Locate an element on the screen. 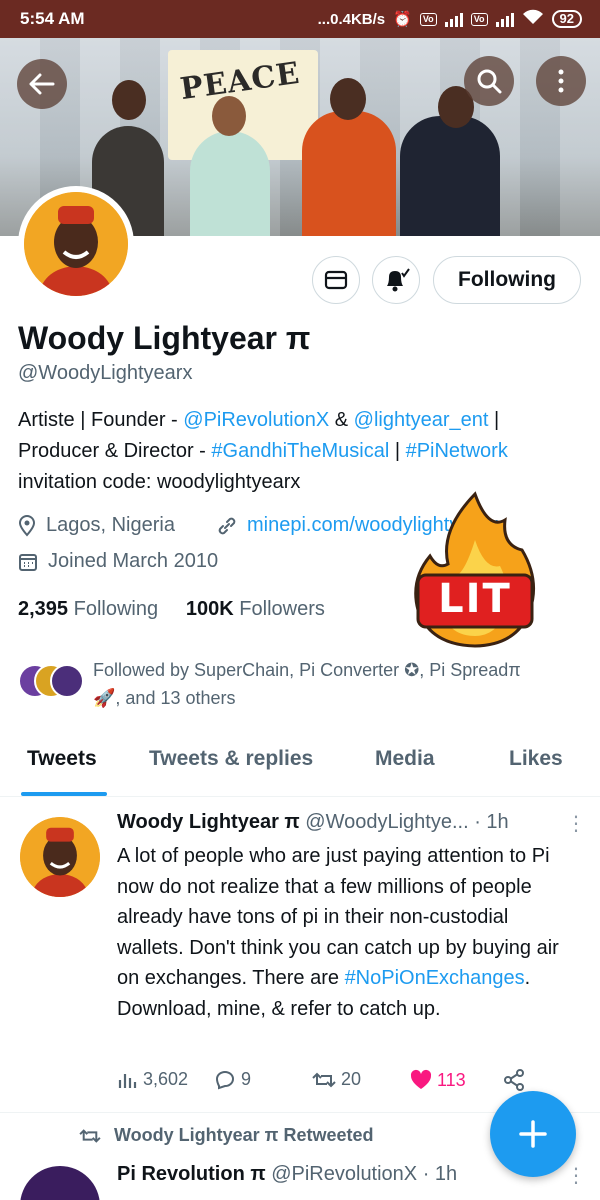  wifi-icon is located at coordinates (533, 19).